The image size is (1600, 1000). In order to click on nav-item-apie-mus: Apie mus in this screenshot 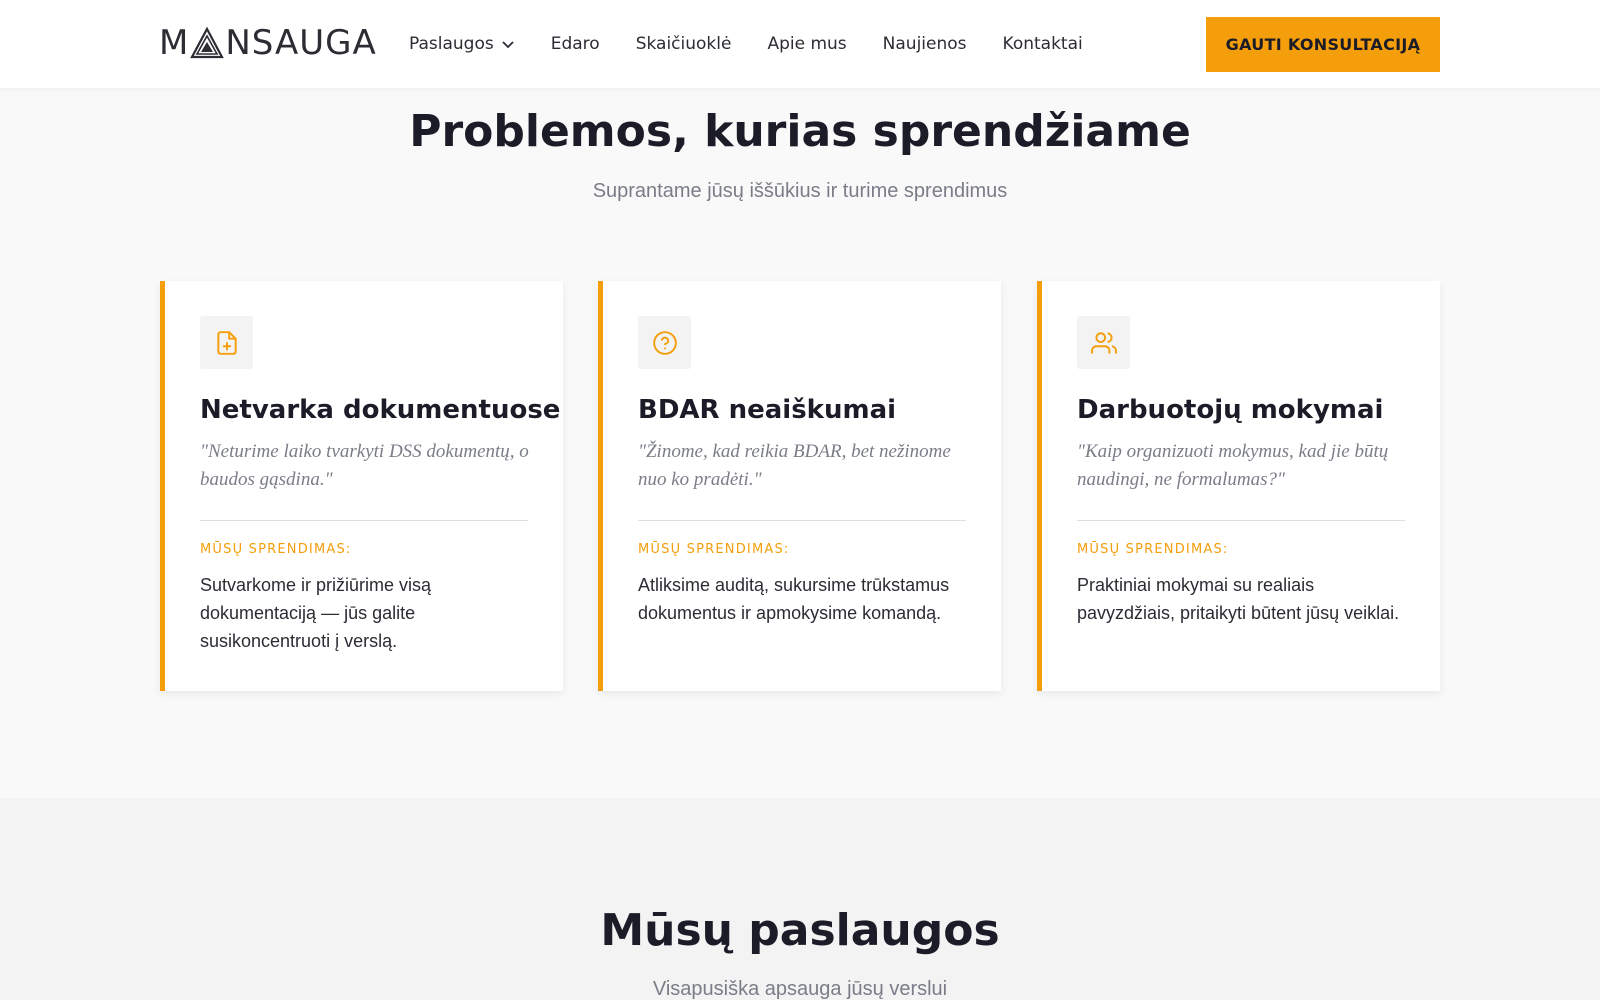, I will do `click(806, 44)`.